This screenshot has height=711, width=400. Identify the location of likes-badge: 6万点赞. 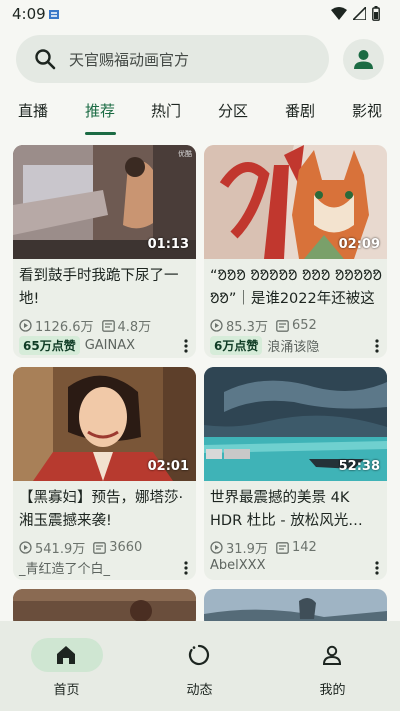
(236, 345).